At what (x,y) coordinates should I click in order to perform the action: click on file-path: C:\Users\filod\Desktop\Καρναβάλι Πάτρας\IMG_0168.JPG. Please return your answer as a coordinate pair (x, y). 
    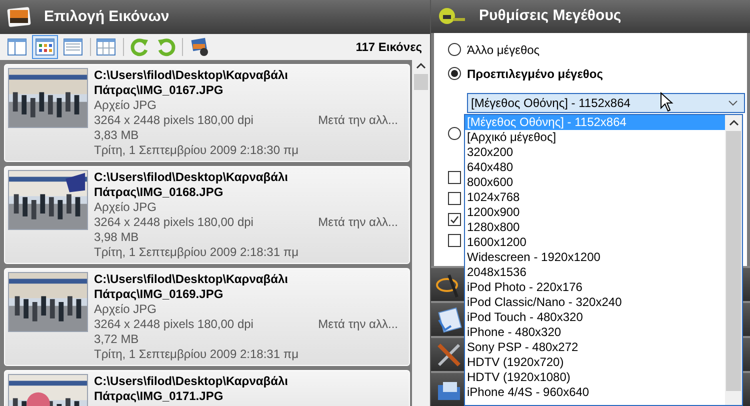
    Looking at the image, I should click on (191, 185).